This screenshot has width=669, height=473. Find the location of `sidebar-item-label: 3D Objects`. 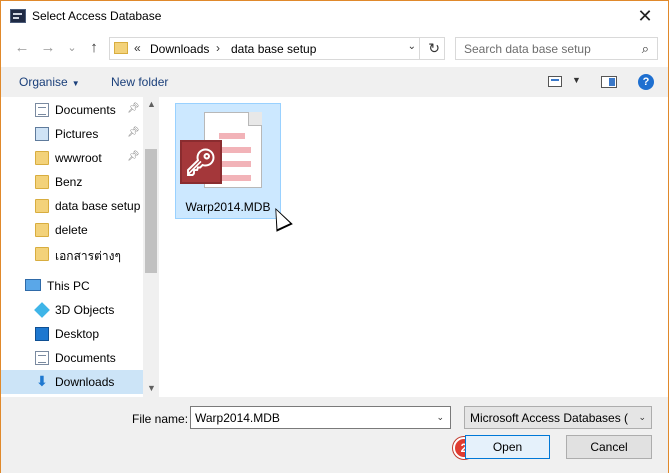

sidebar-item-label: 3D Objects is located at coordinates (85, 310).